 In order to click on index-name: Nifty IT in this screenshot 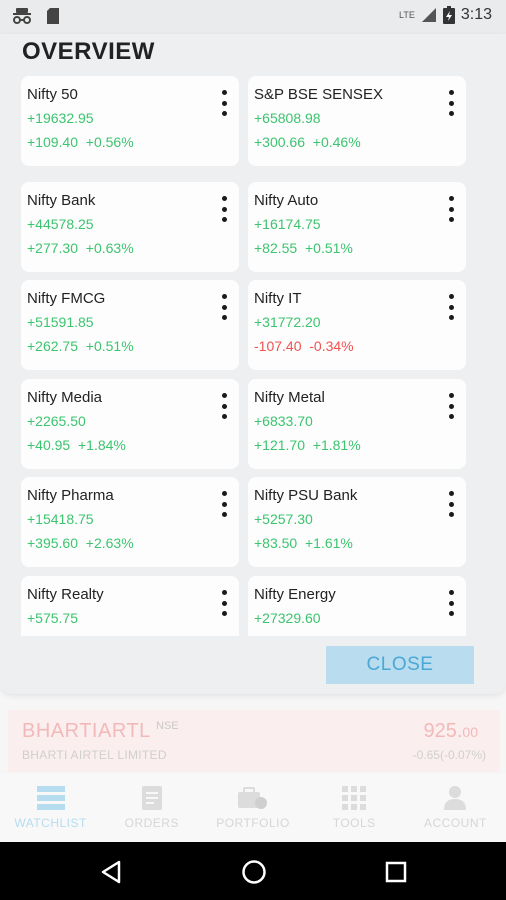, I will do `click(278, 298)`.